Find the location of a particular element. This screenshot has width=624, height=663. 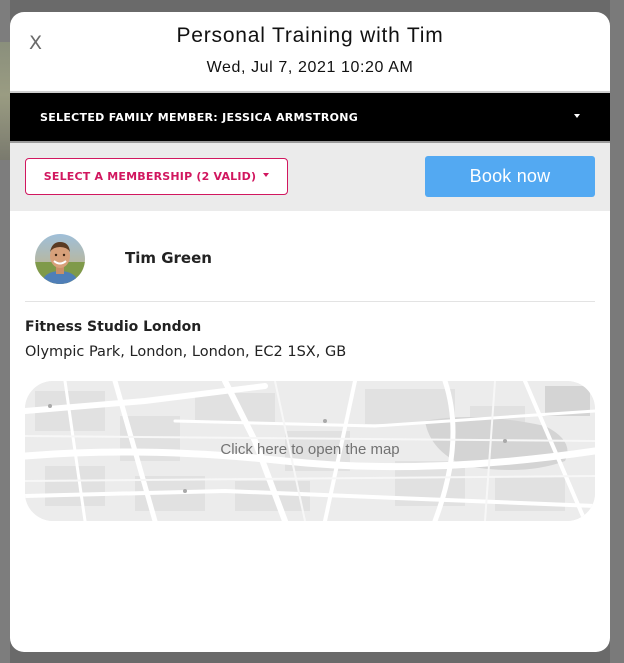

booking-action-bar: SELECT A MEMBERSHIP (2 VALID) Book now is located at coordinates (310, 177).